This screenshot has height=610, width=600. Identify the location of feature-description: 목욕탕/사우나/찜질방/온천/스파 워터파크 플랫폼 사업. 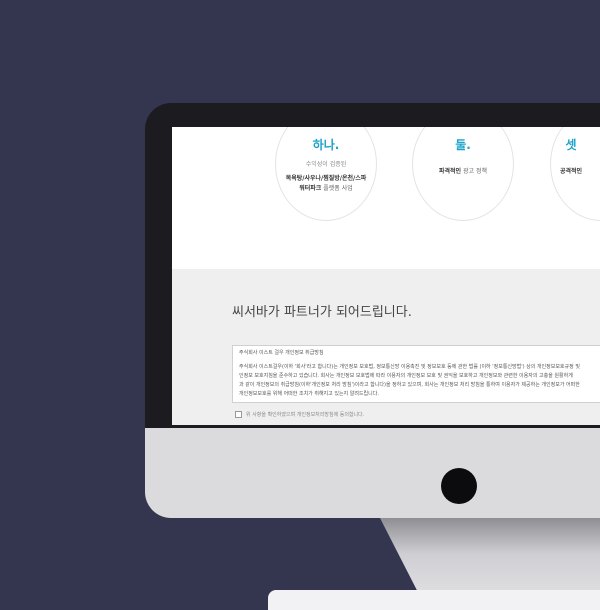
(326, 184).